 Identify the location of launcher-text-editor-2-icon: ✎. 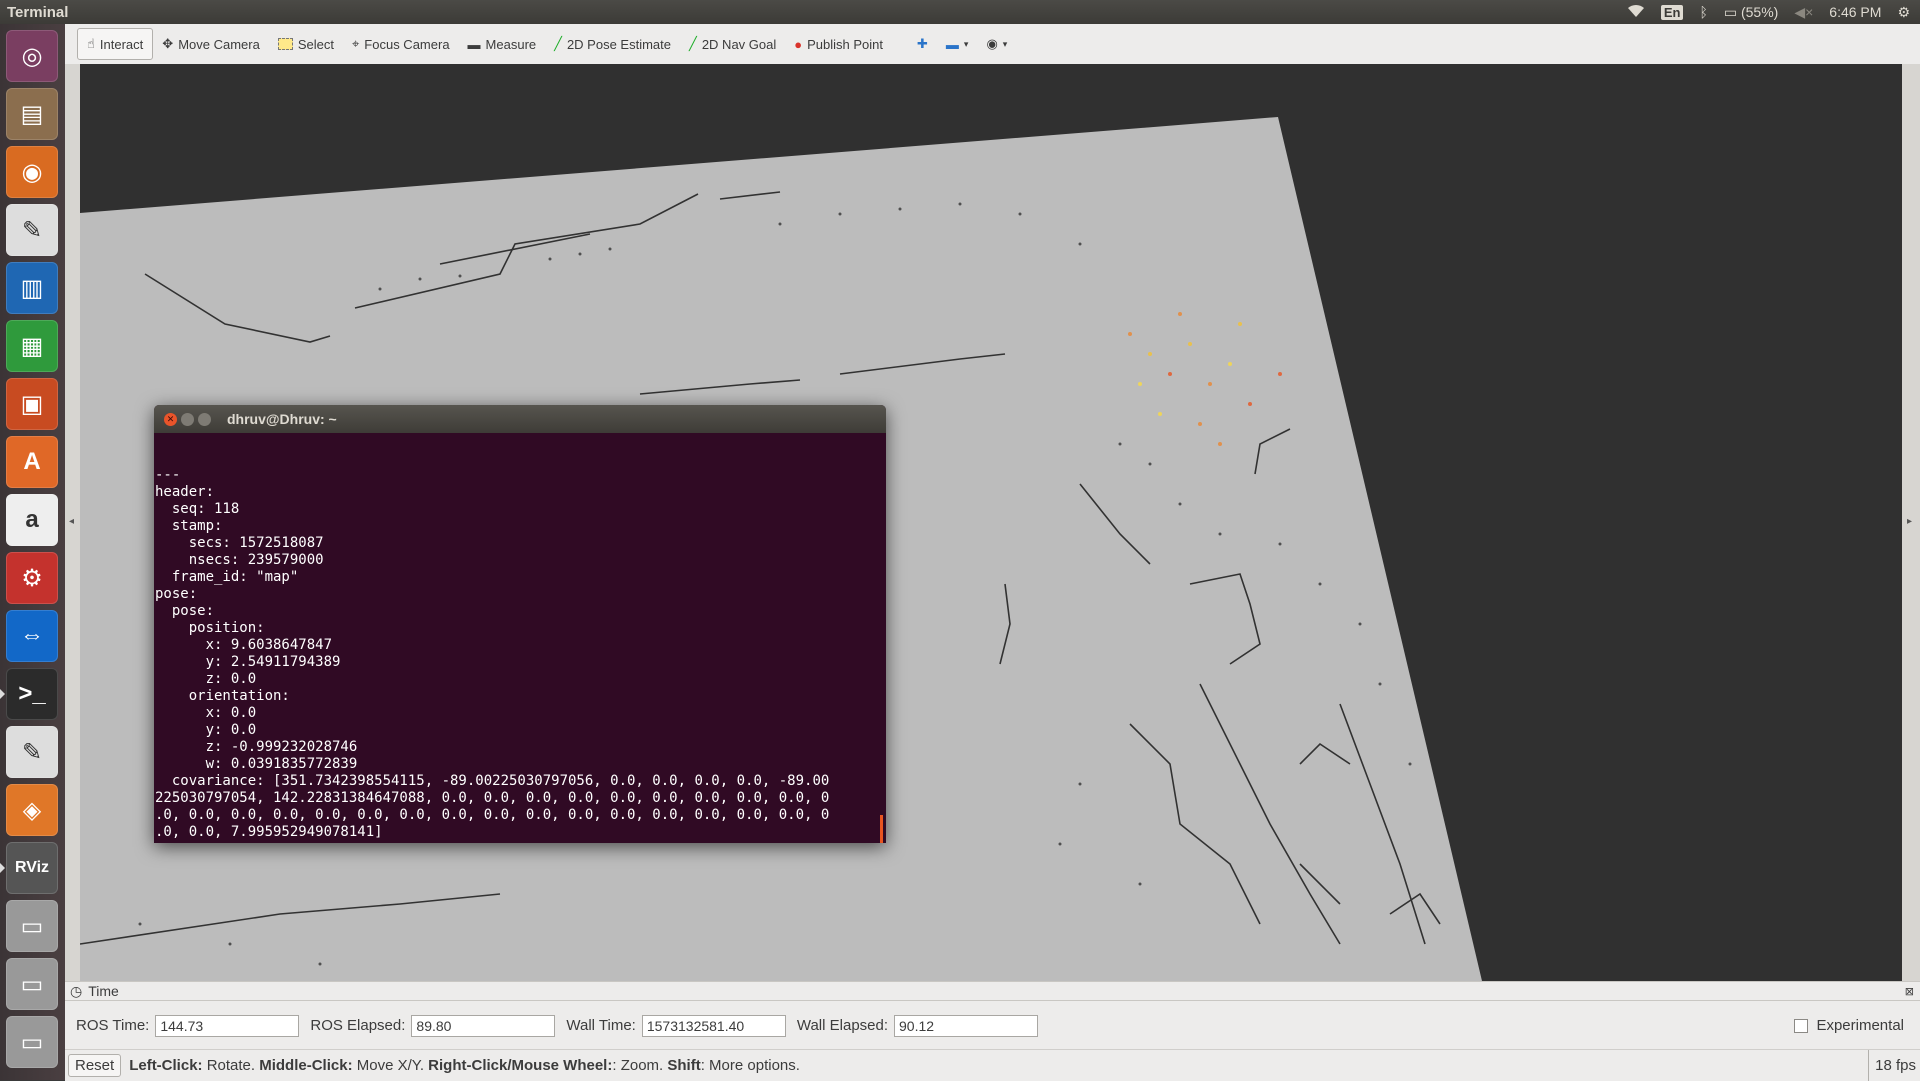
(32, 752).